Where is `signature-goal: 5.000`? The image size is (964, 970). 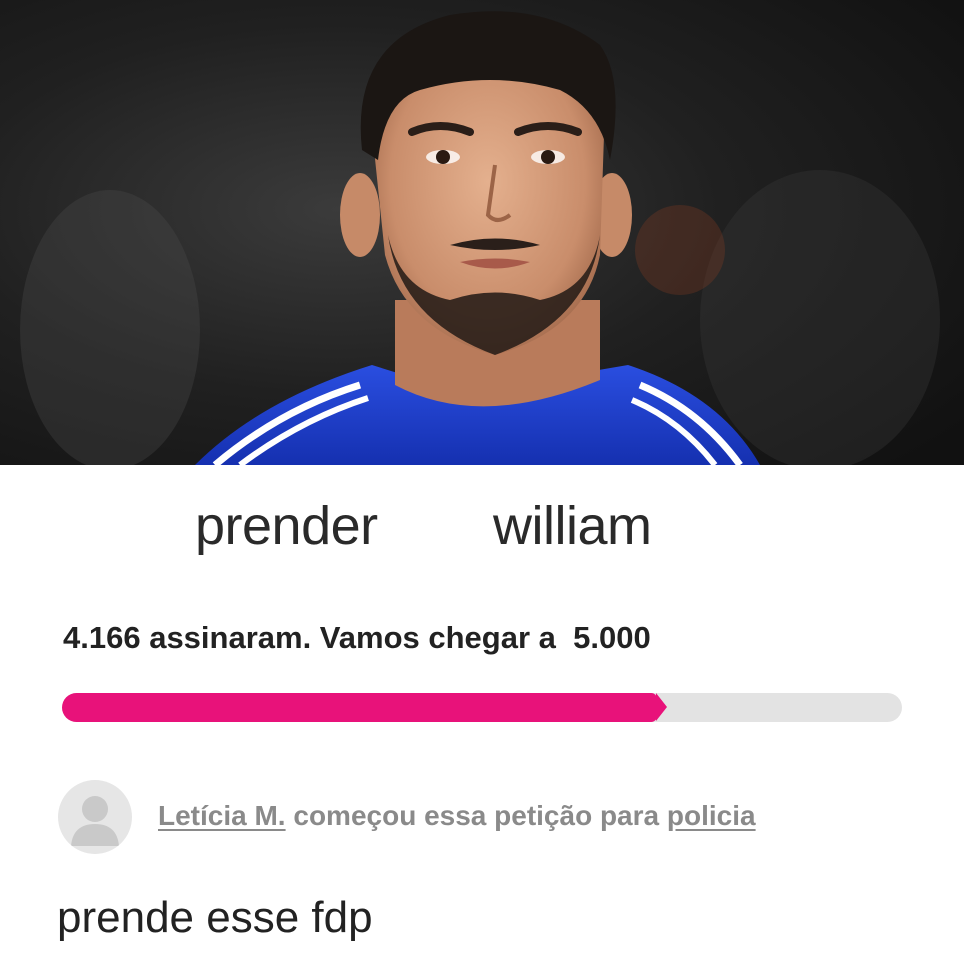 signature-goal: 5.000 is located at coordinates (612, 637).